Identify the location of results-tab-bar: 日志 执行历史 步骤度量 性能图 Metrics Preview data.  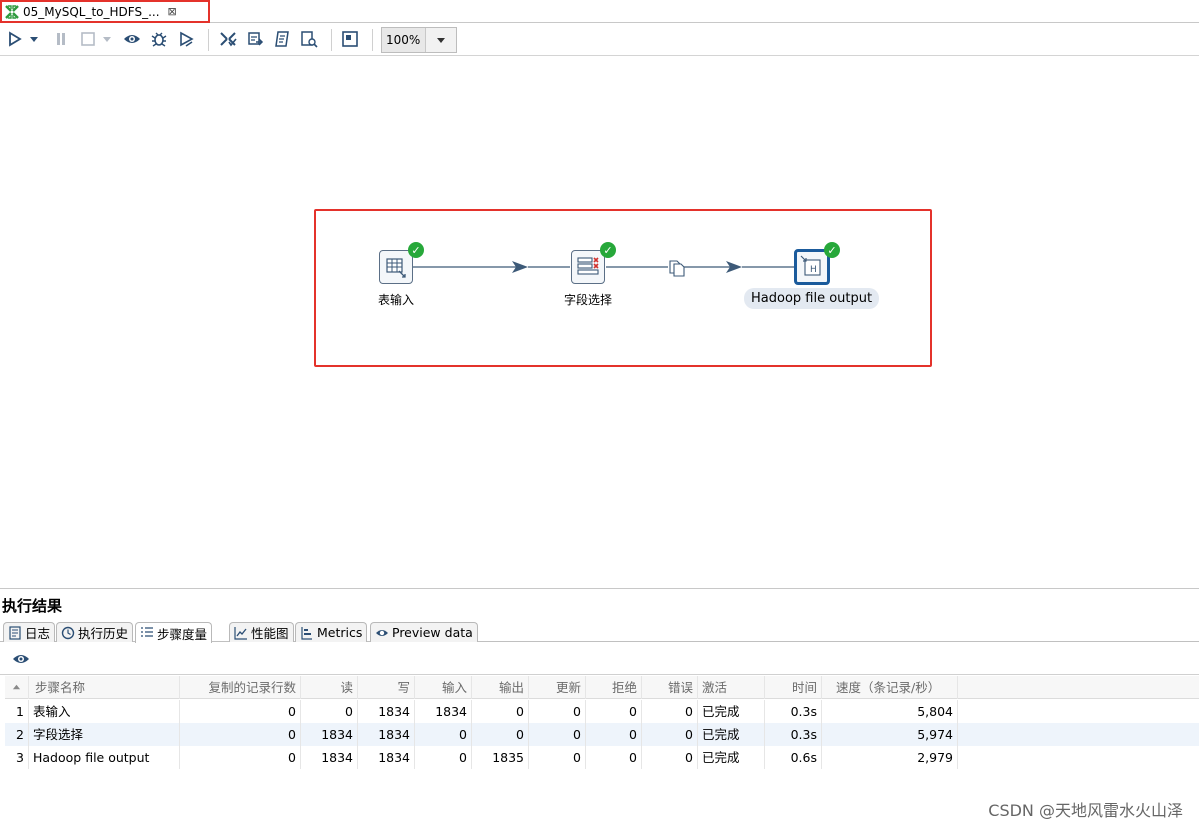
(599, 631).